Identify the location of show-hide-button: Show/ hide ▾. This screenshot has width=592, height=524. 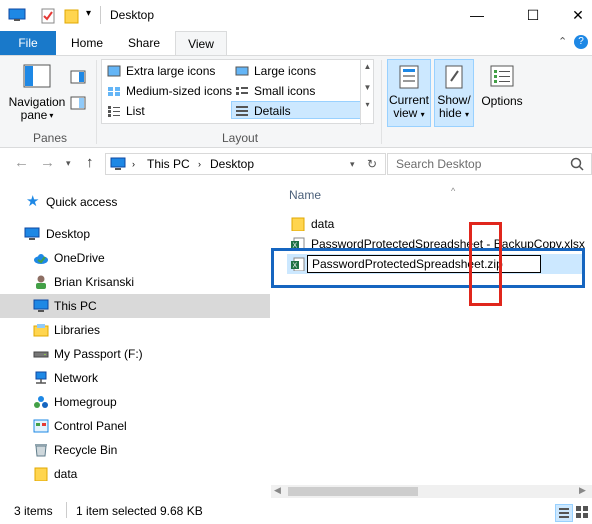
(454, 93).